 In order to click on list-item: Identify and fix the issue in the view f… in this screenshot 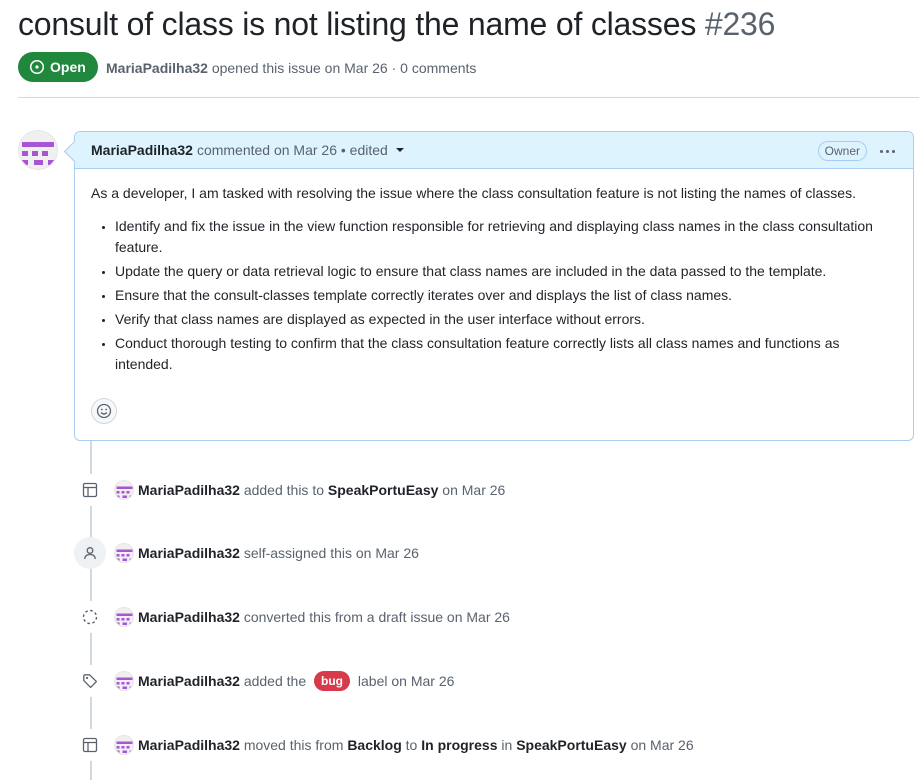, I will do `click(506, 237)`.